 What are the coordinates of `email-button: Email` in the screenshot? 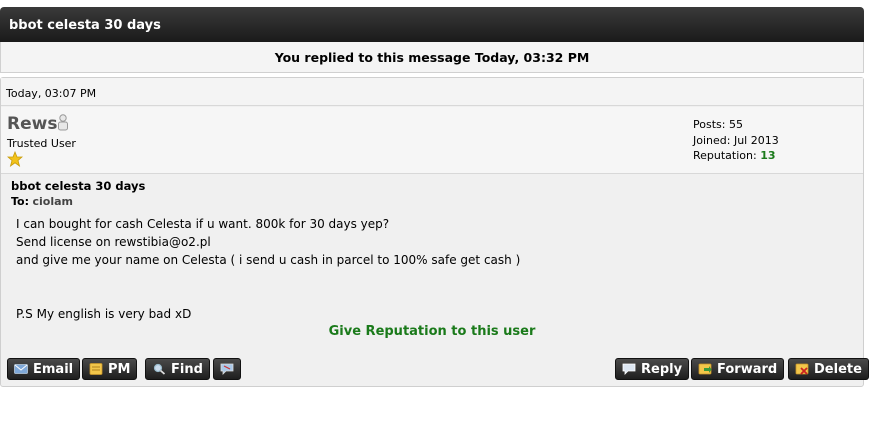 It's located at (44, 369).